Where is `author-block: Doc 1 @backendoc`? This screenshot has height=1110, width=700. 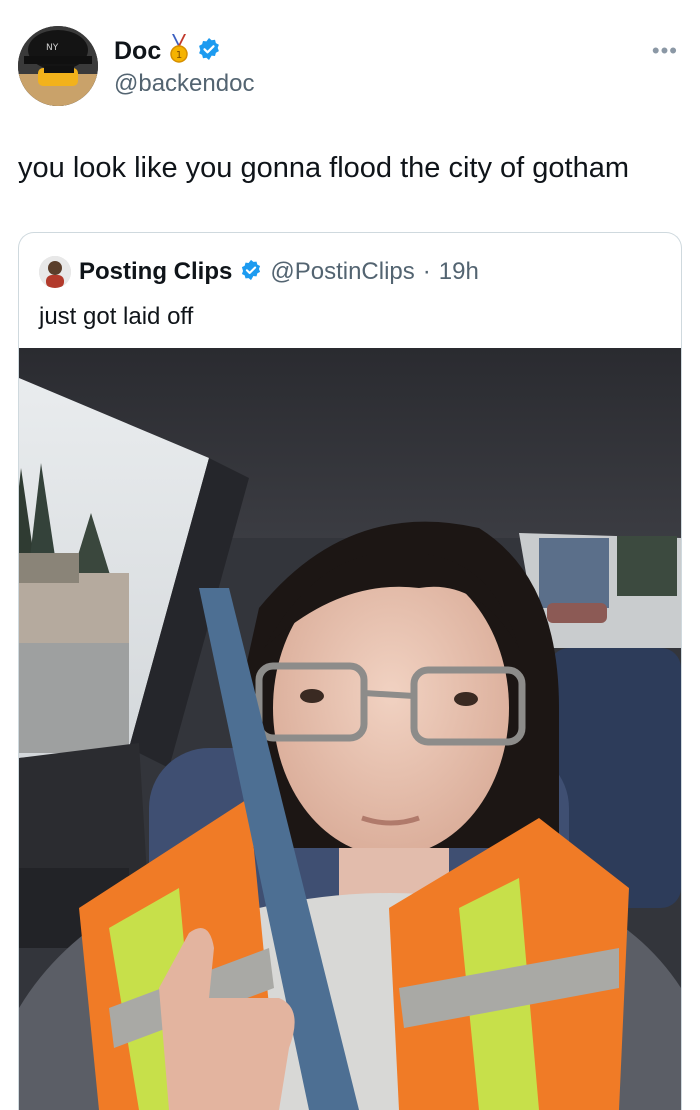 author-block: Doc 1 @backendoc is located at coordinates (184, 65).